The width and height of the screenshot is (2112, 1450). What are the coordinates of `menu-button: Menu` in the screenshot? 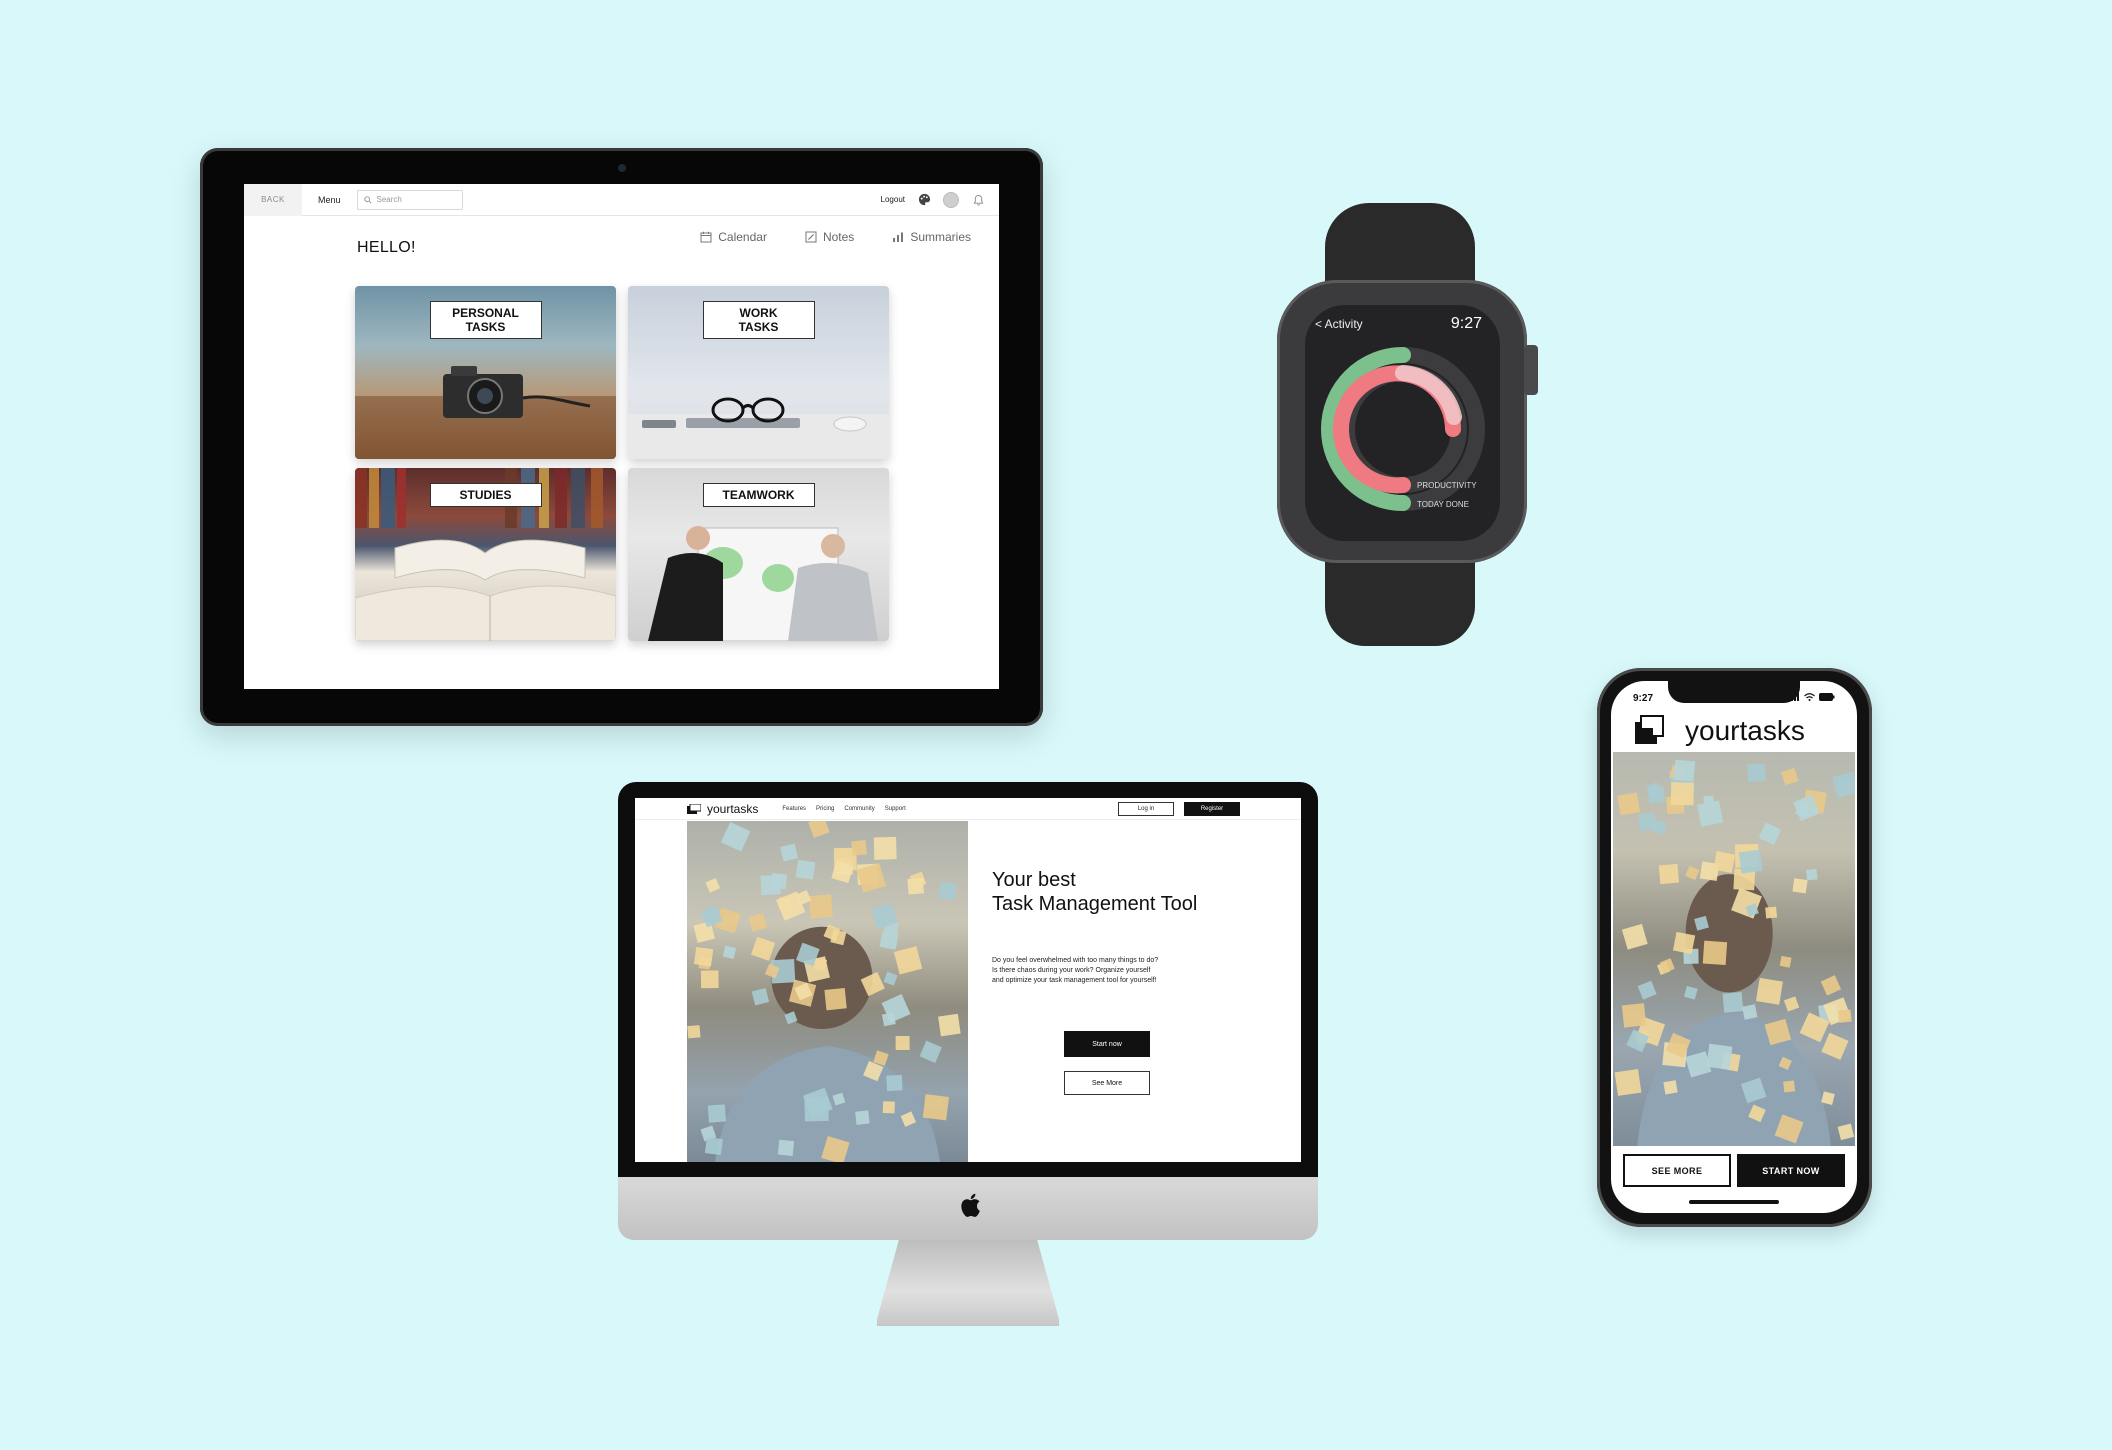 It's located at (329, 200).